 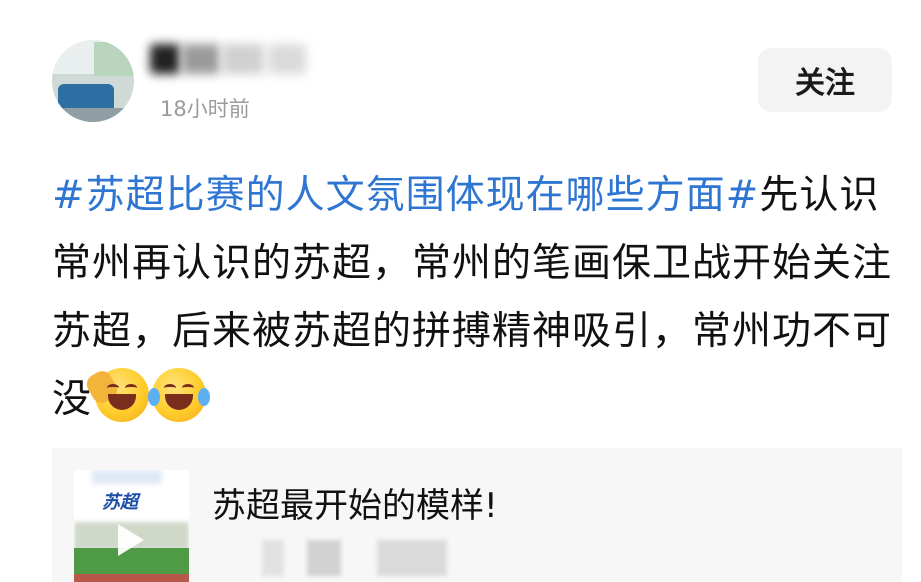 What do you see at coordinates (127, 477) in the screenshot?
I see `thumbnail-banner` at bounding box center [127, 477].